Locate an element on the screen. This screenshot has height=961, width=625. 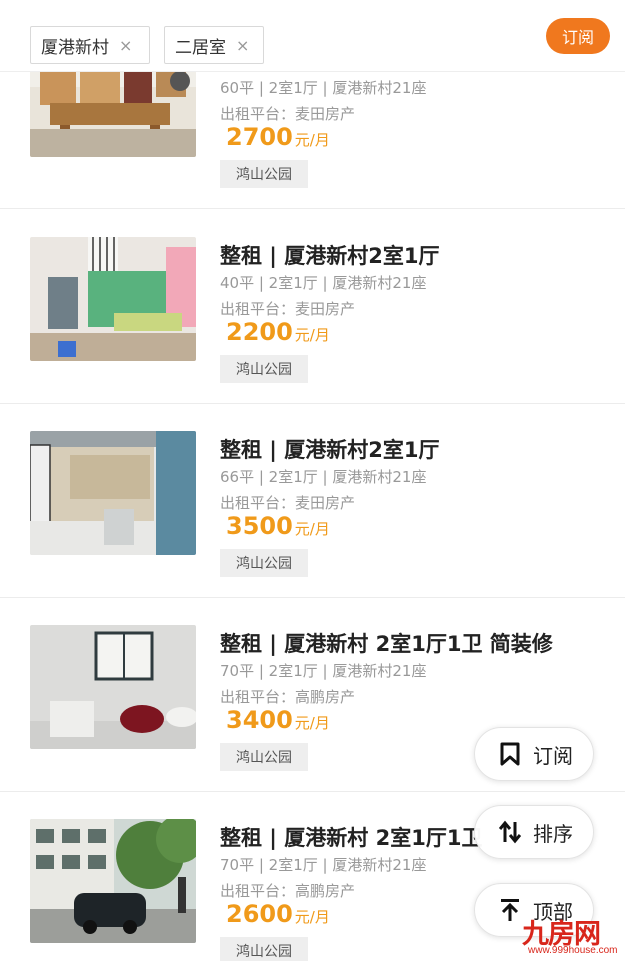
filter-chip-label: 厦港新村 is located at coordinates (75, 47).